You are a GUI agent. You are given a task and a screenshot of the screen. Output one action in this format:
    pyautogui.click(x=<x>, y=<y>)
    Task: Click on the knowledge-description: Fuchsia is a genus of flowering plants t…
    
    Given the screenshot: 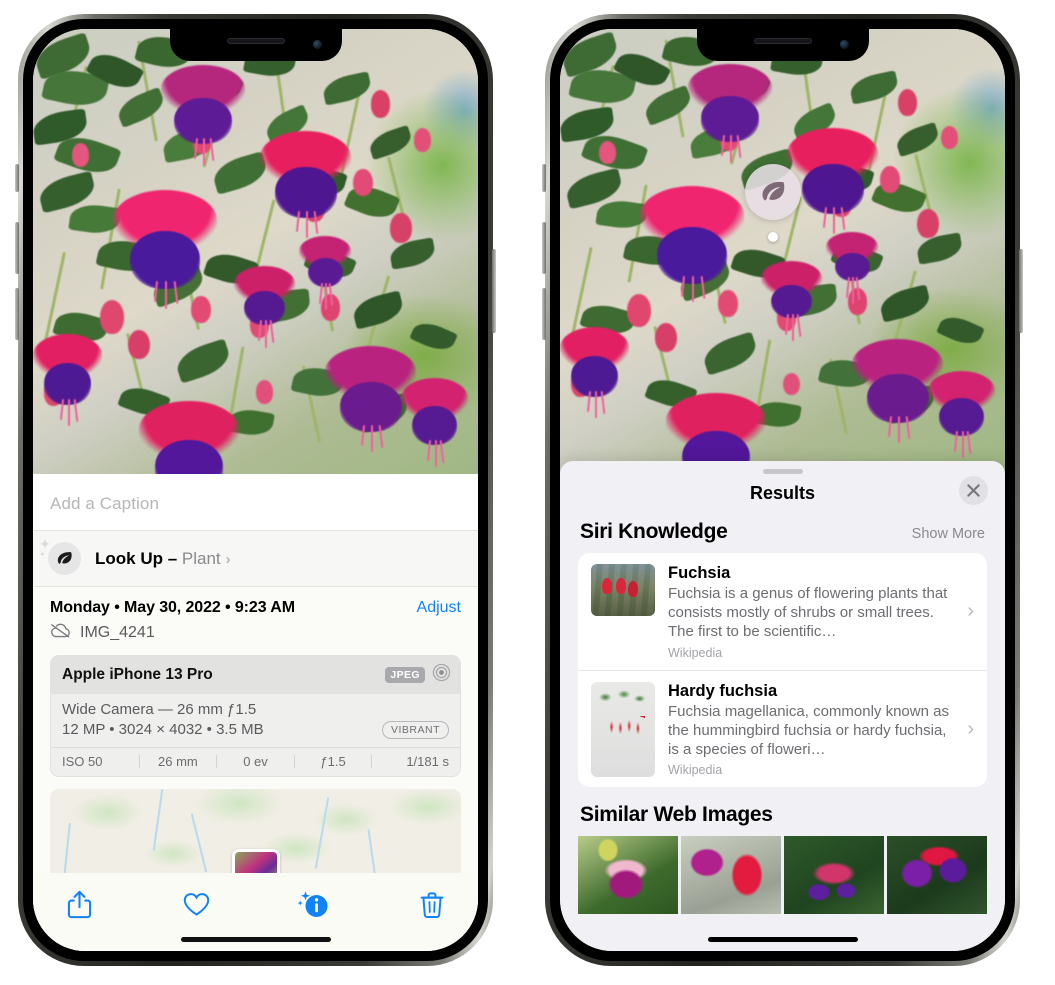 What is the action you would take?
    pyautogui.click(x=808, y=613)
    